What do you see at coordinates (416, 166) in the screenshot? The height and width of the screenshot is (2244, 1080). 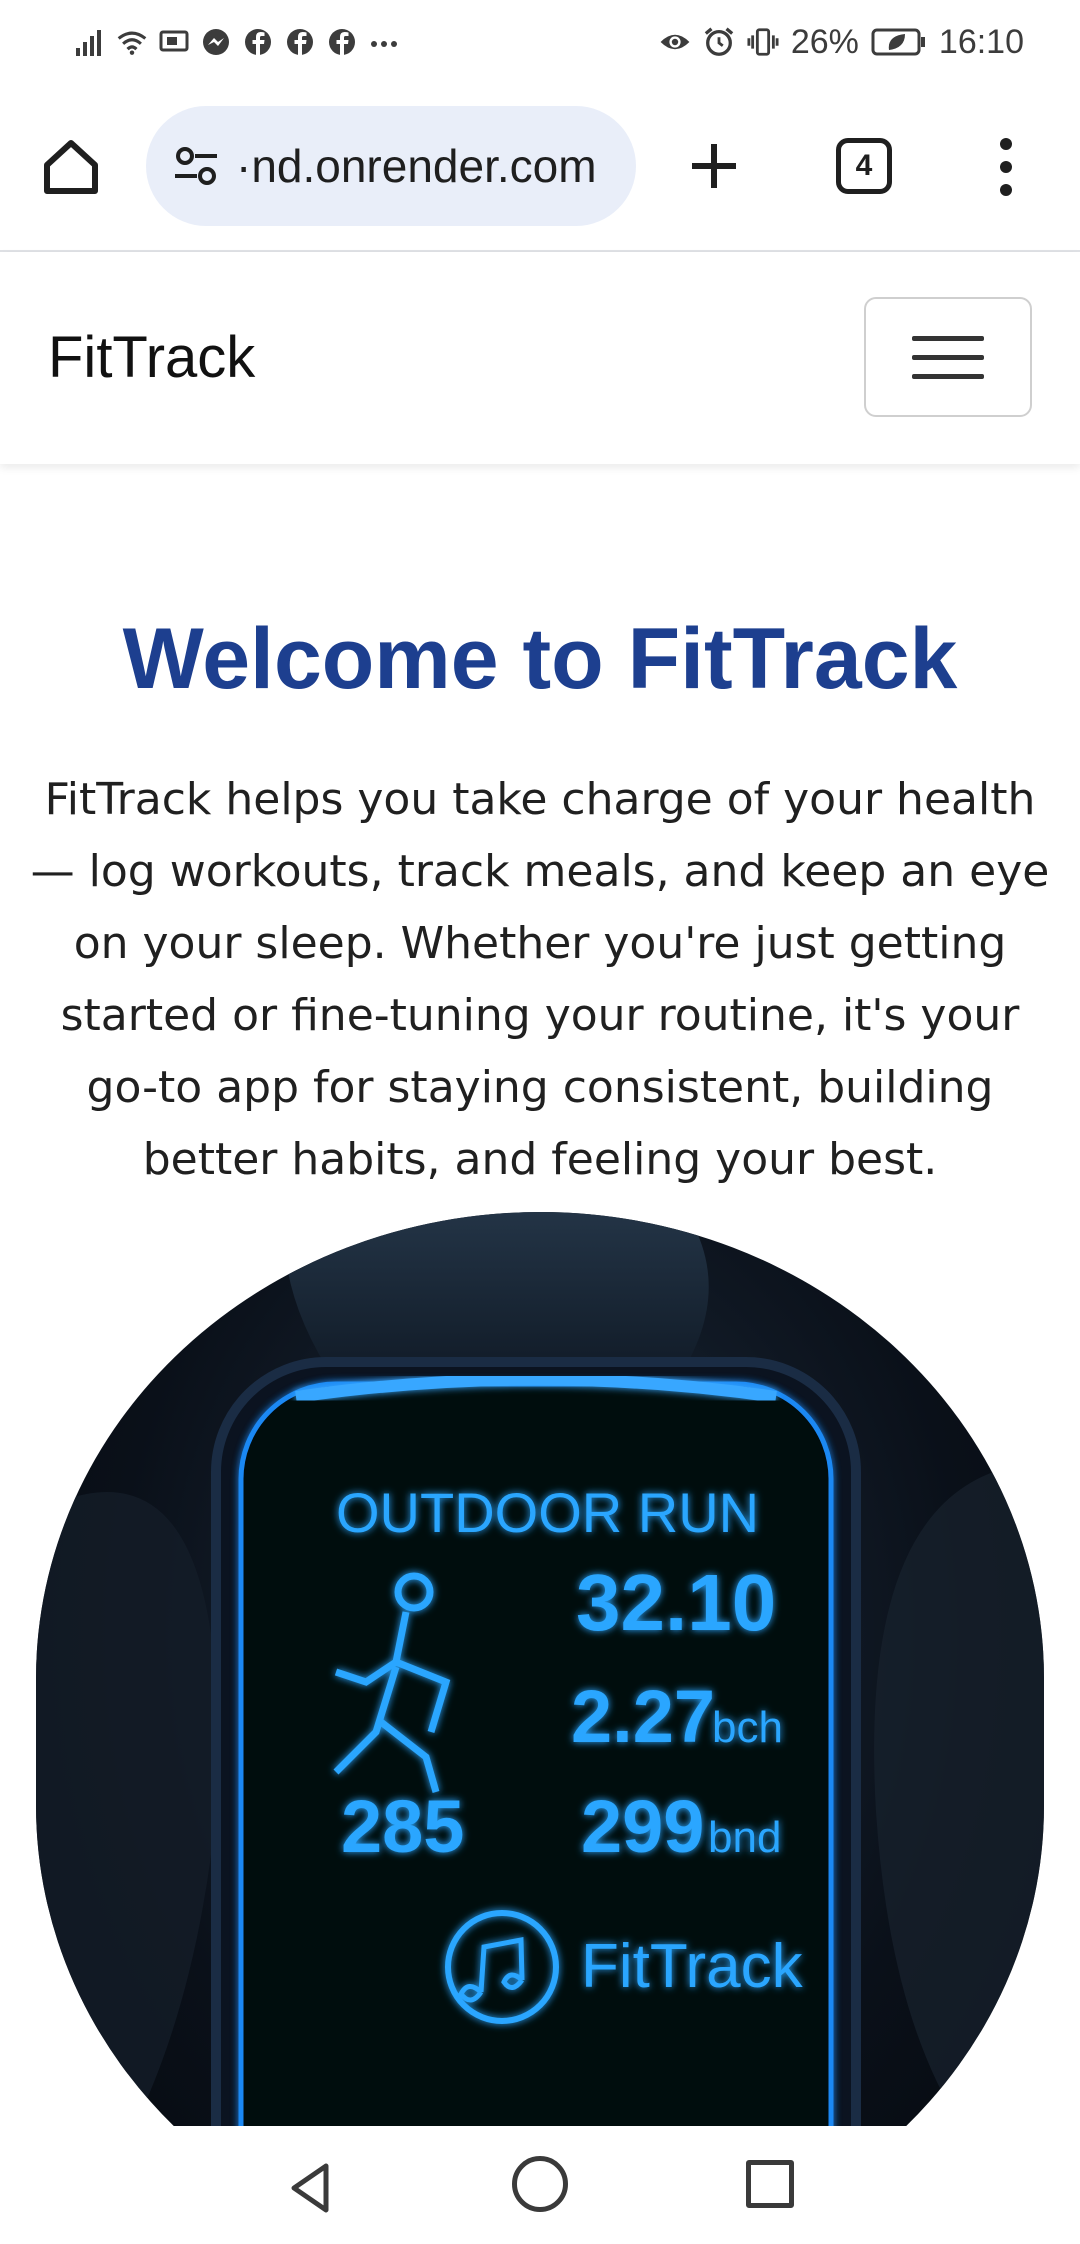 I see `url-text: ·nd.onrender.com` at bounding box center [416, 166].